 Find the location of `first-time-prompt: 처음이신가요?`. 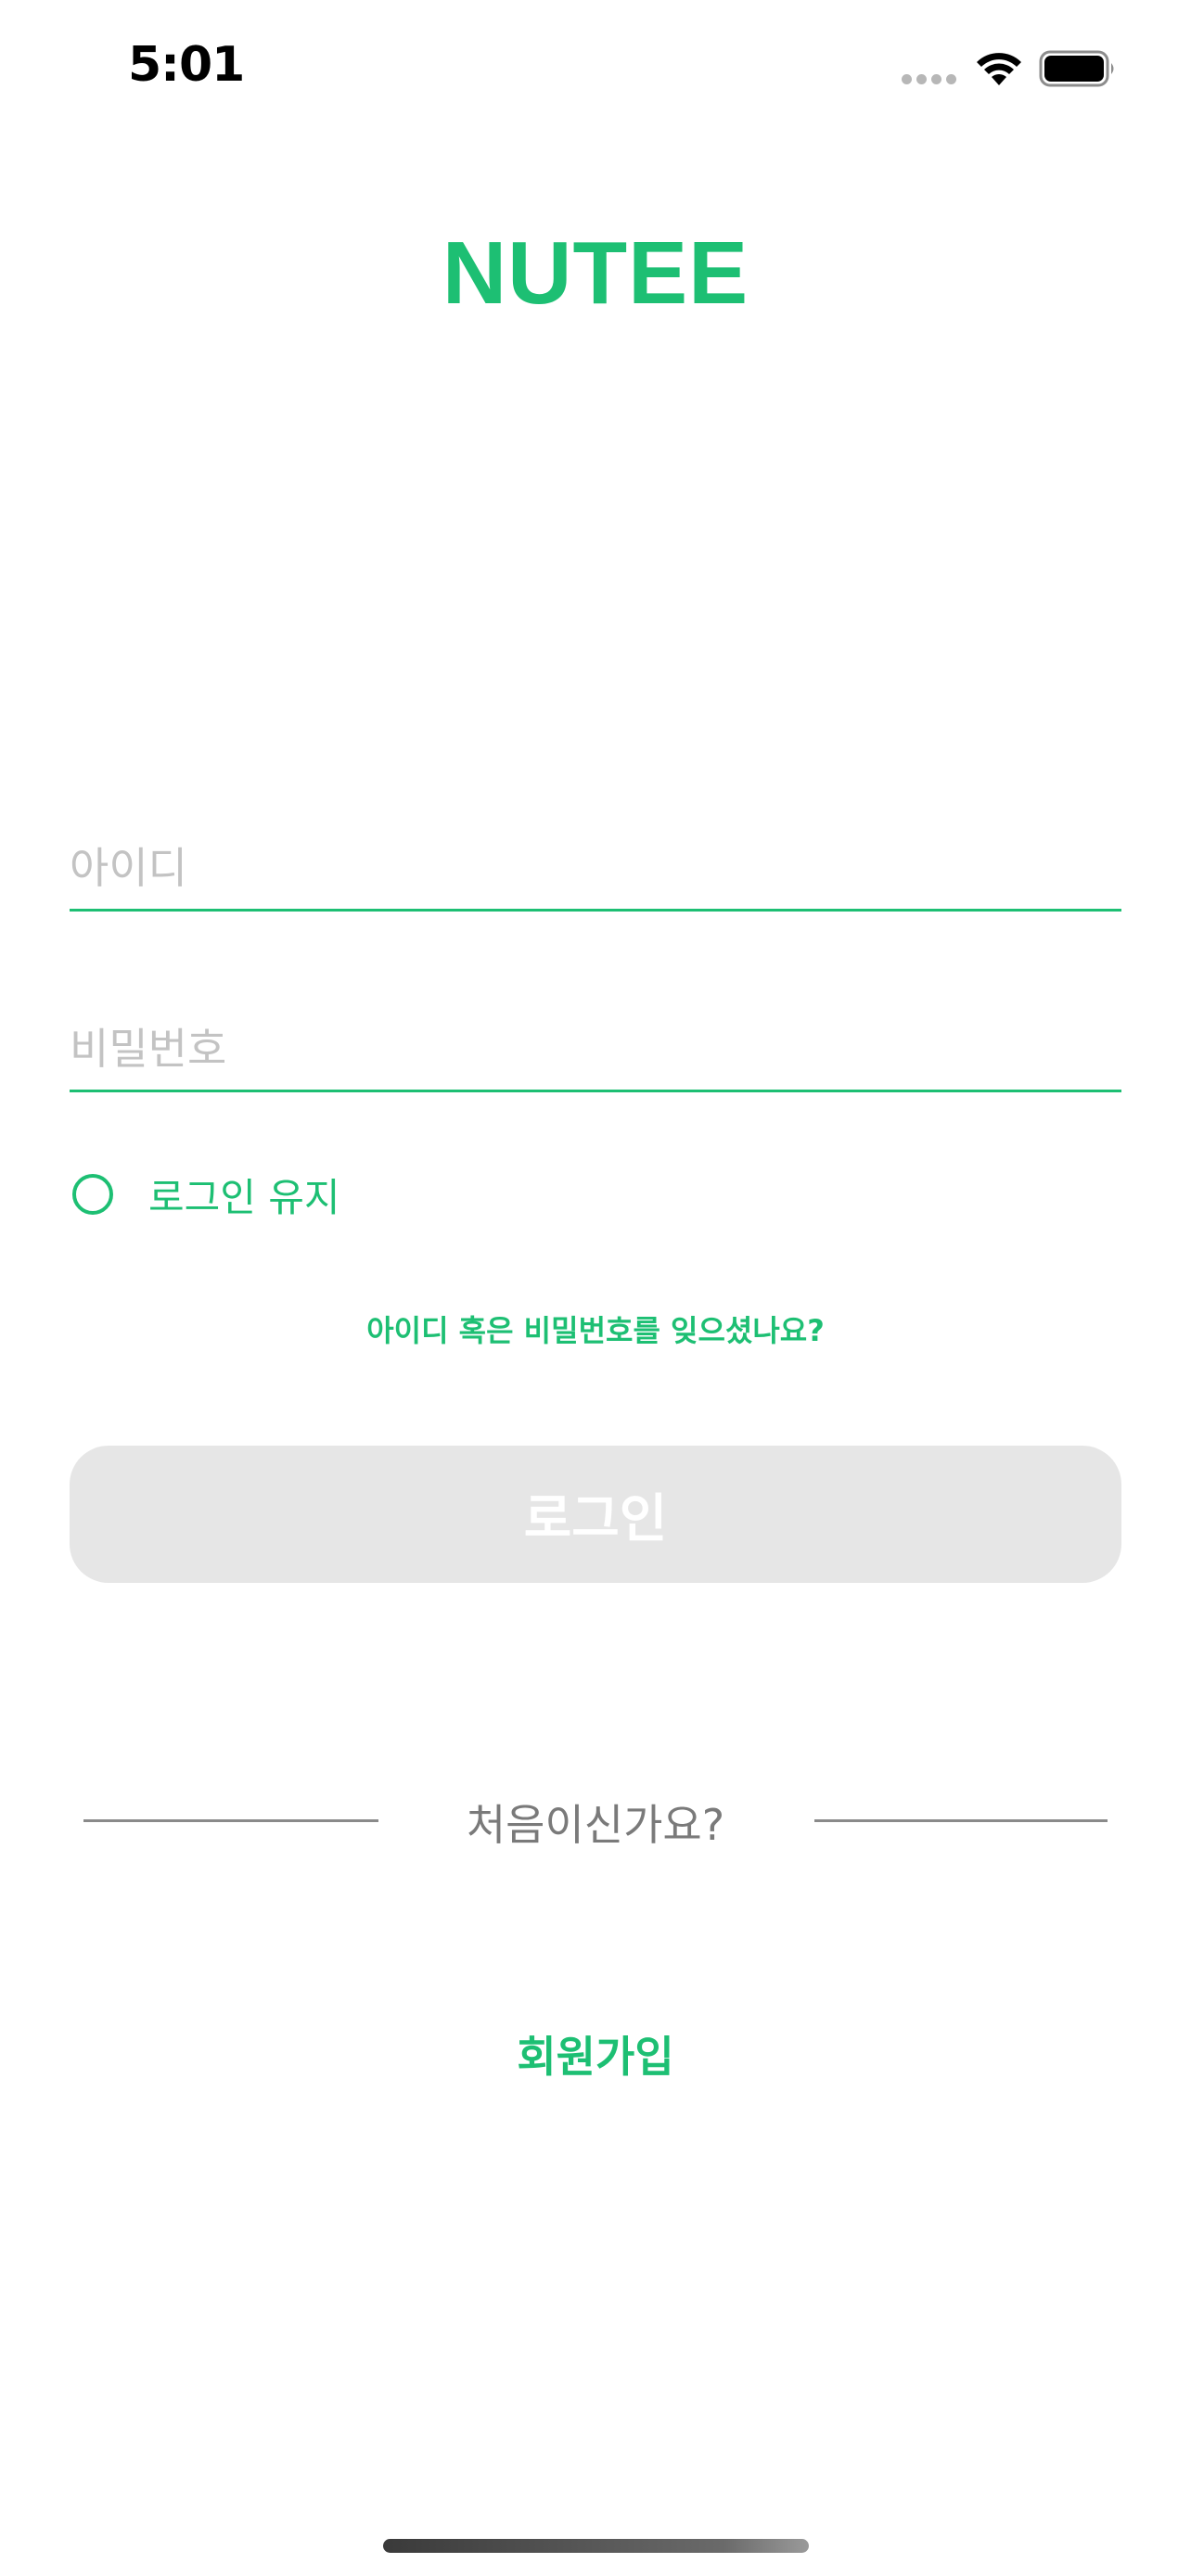

first-time-prompt: 처음이신가요? is located at coordinates (595, 1825).